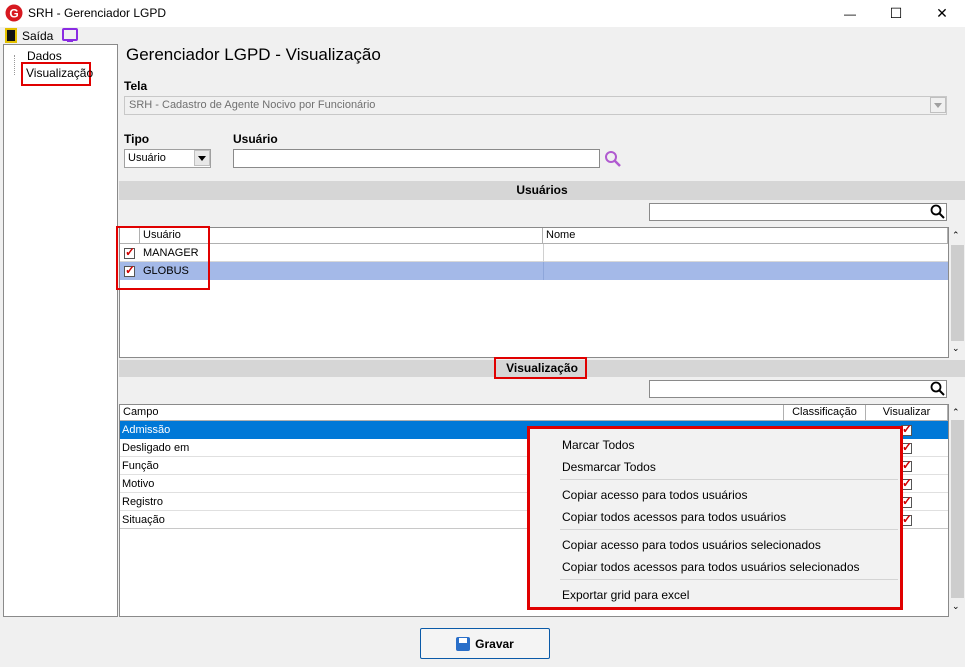 This screenshot has width=965, height=667. Describe the element at coordinates (37, 36) in the screenshot. I see `exit-button: Saída` at that location.